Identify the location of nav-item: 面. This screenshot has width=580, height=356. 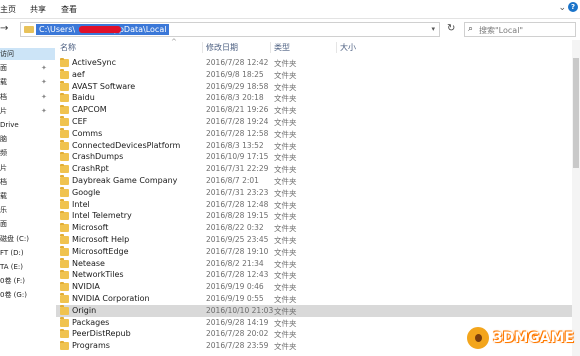
(27, 224).